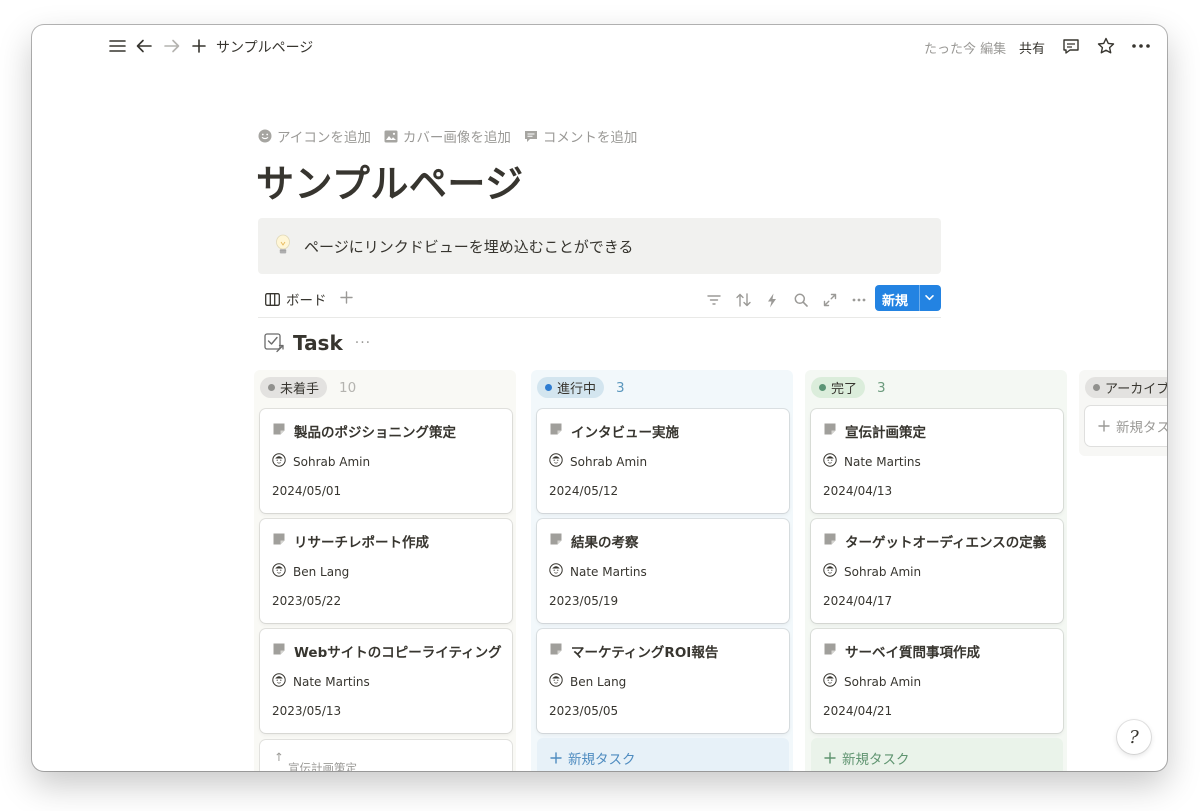 The width and height of the screenshot is (1200, 811). Describe the element at coordinates (386, 681) in the screenshot. I see `task-card: Webサイトのコピーライティング Nate Martins 2023/05/13` at that location.